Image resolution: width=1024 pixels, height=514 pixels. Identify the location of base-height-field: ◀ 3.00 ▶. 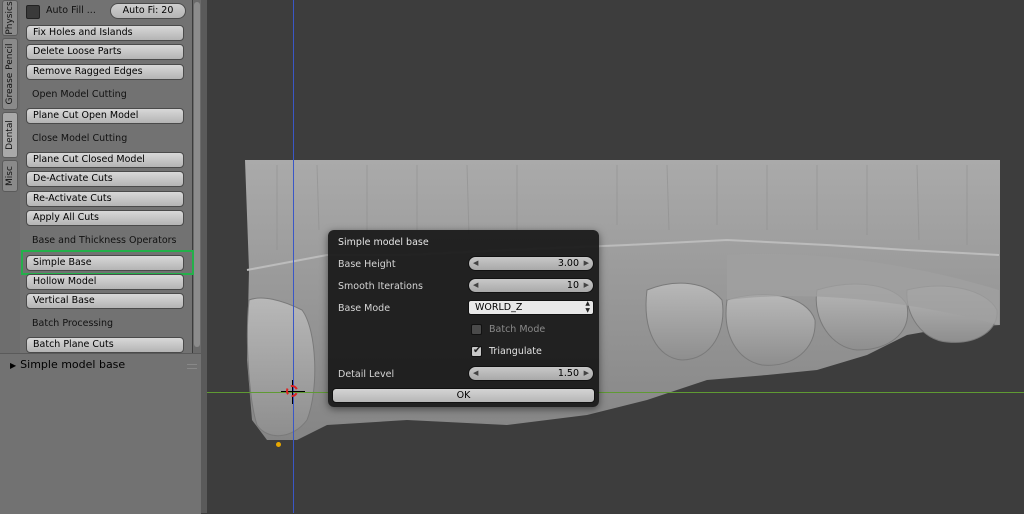
(531, 263).